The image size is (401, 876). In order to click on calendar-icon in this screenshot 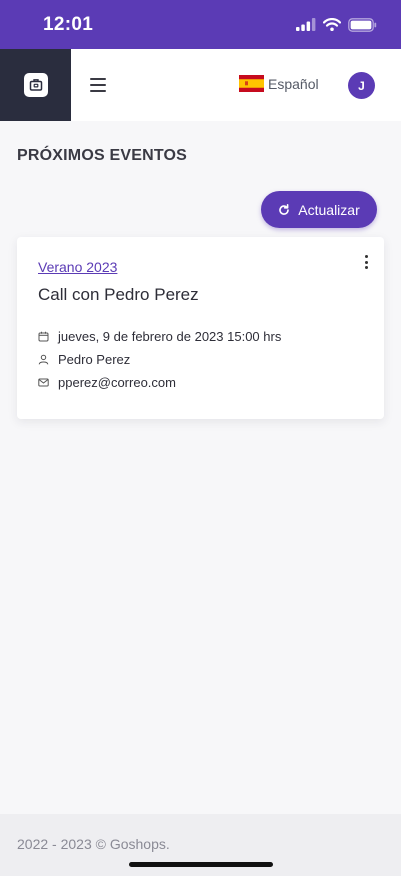, I will do `click(43, 336)`.